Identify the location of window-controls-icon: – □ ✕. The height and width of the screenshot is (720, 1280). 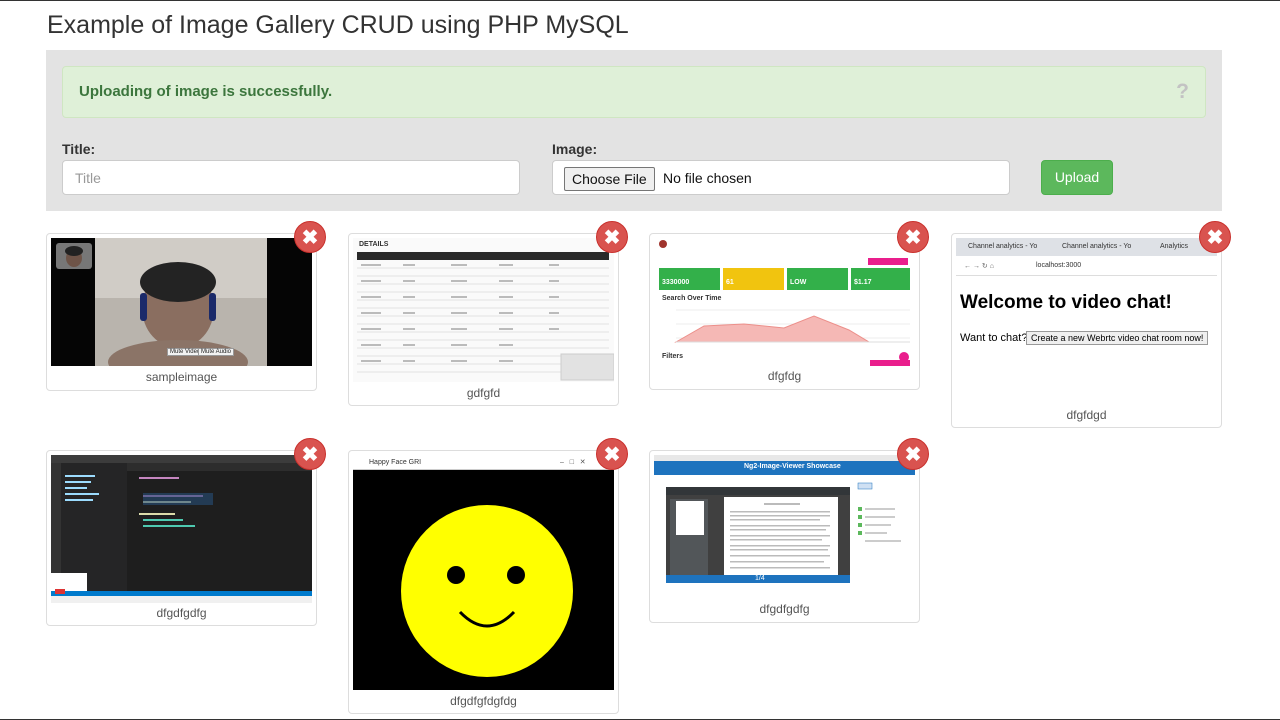
(573, 462).